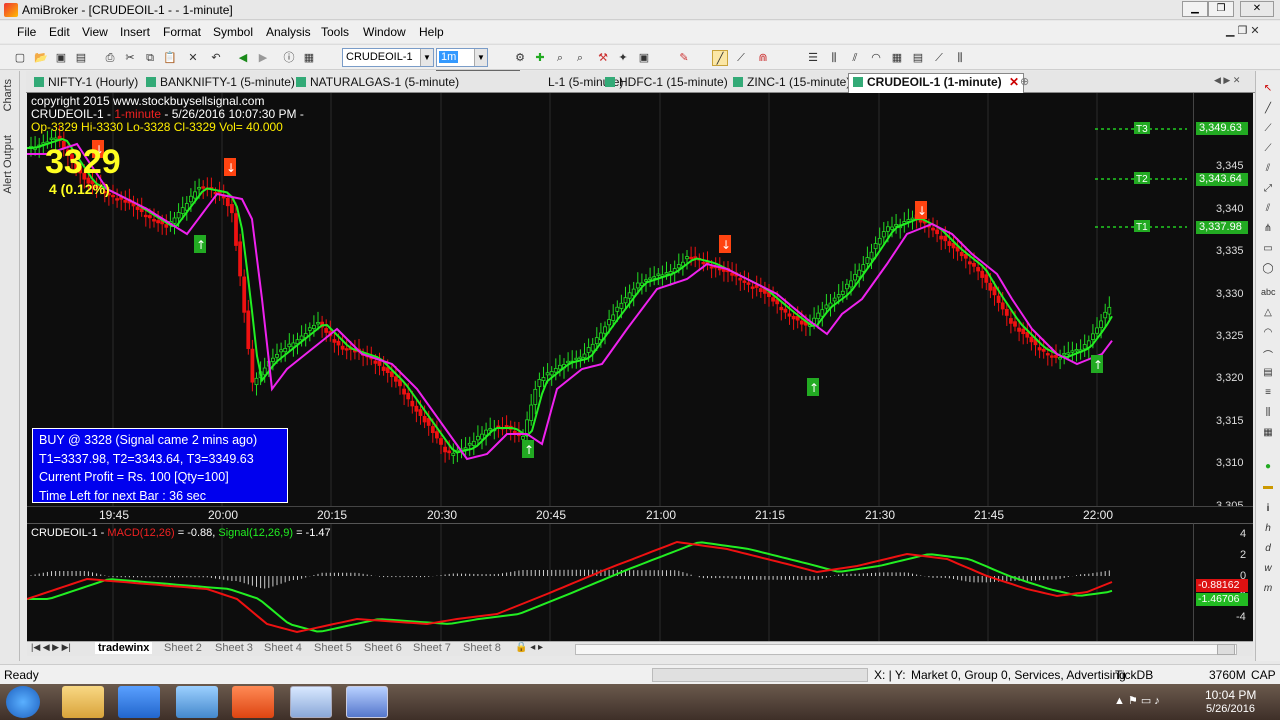 This screenshot has height=720, width=1280. Describe the element at coordinates (540, 58) in the screenshot. I see `add-icon: ✚` at that location.